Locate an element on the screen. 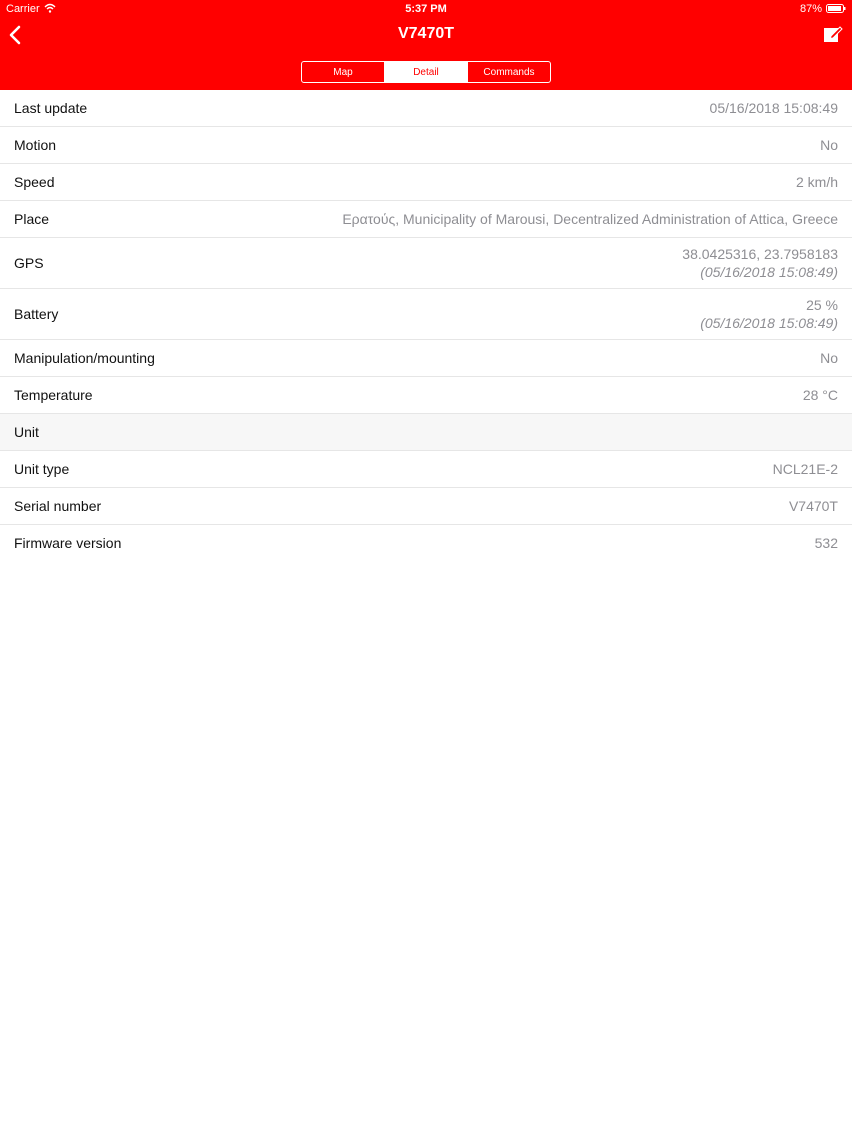  row-label: Last update is located at coordinates (51, 108).